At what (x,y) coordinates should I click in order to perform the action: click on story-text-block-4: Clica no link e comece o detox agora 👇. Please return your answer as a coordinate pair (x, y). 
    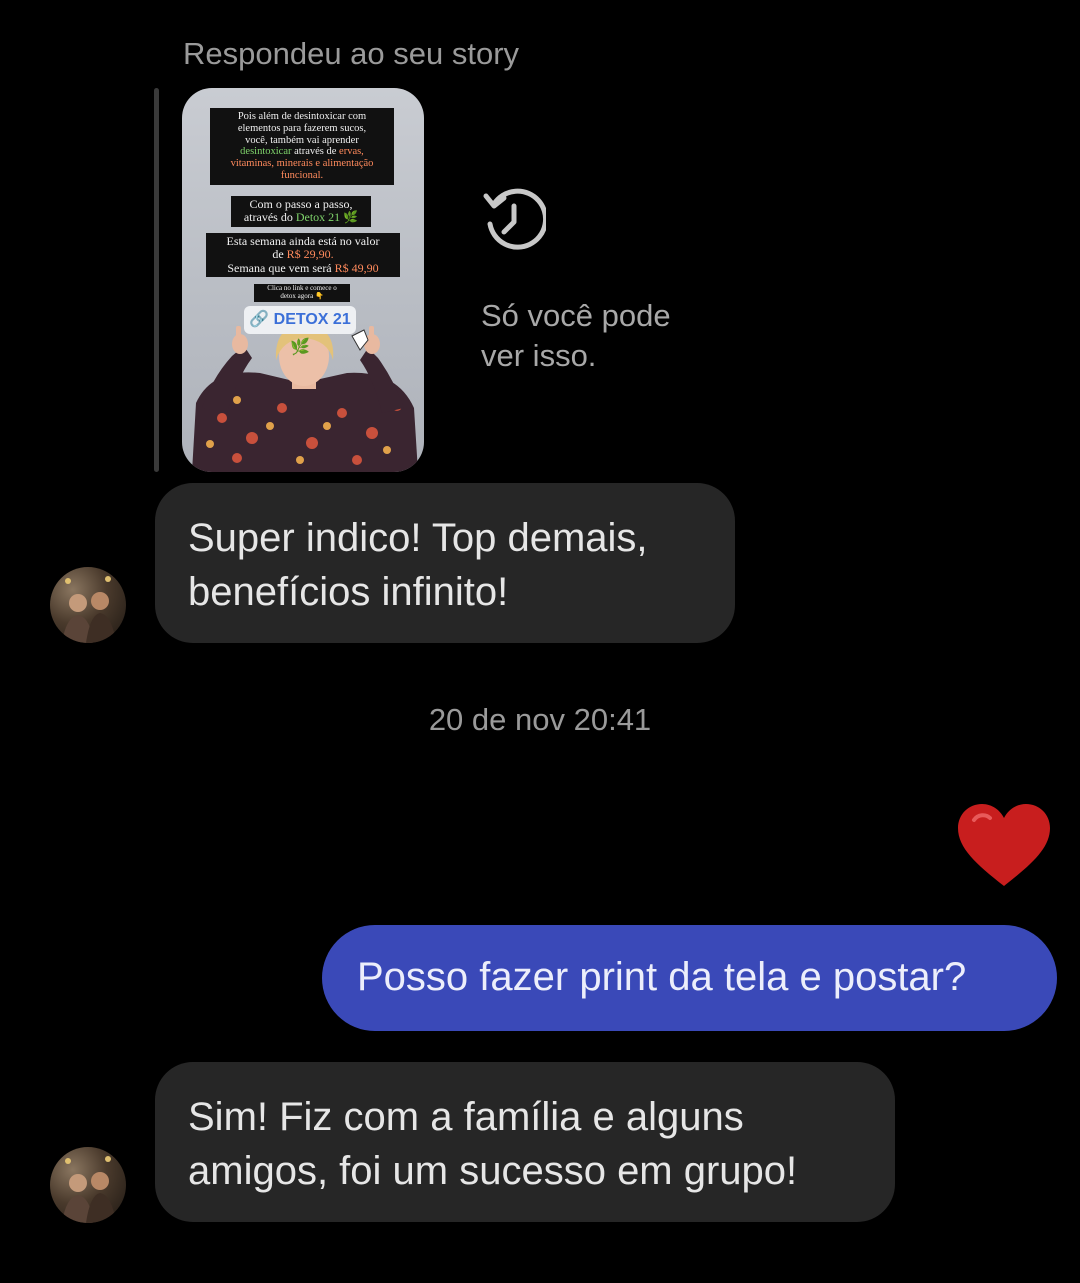
    Looking at the image, I should click on (302, 293).